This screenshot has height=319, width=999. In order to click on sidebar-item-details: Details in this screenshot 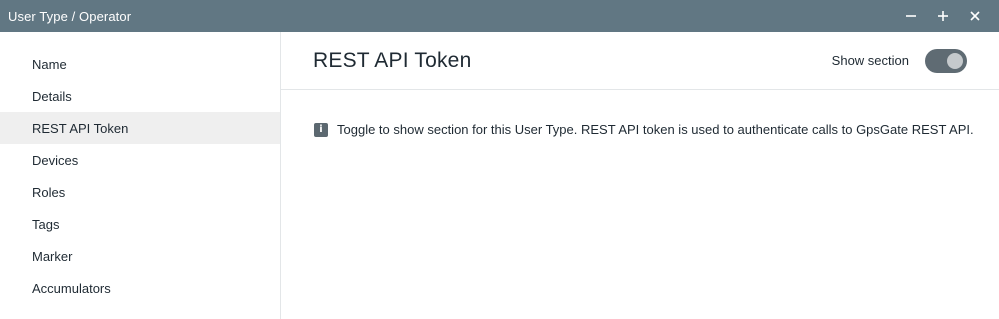, I will do `click(140, 96)`.